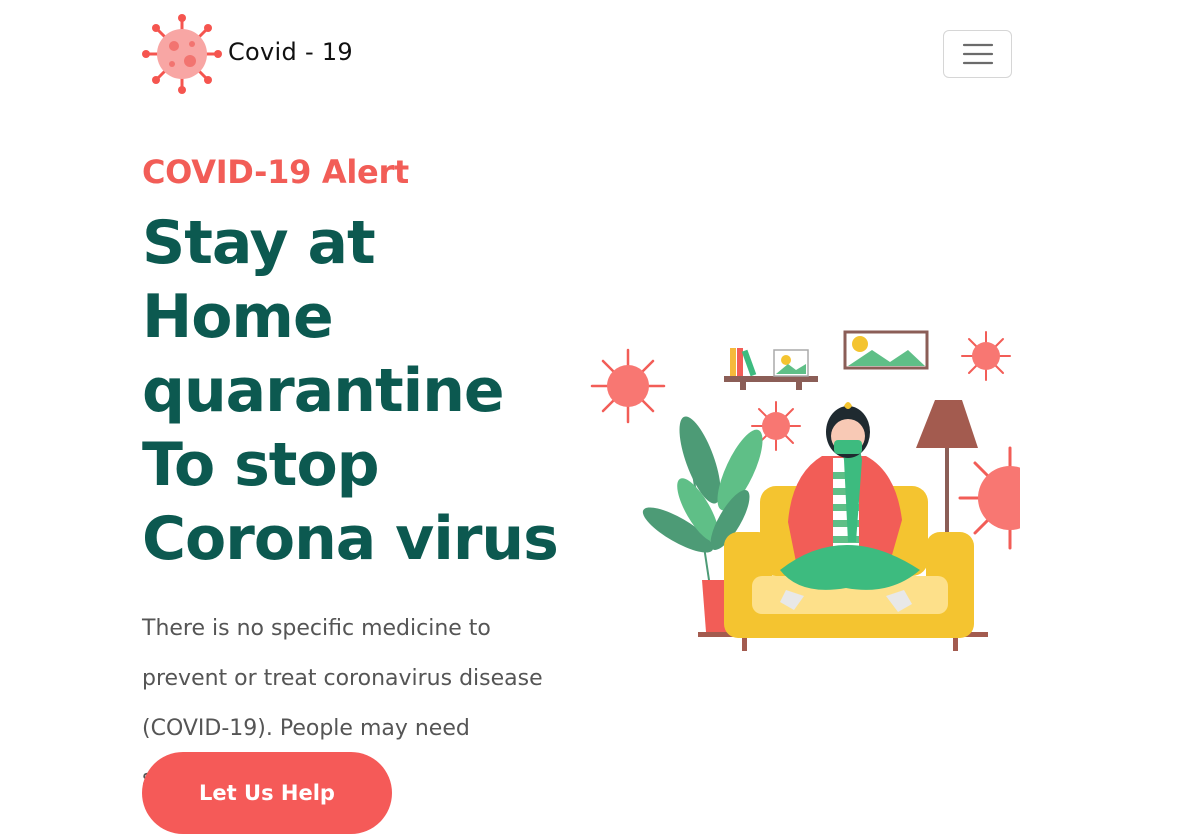 Image resolution: width=1204 pixels, height=839 pixels. What do you see at coordinates (577, 54) in the screenshot?
I see `navbar: Covid - 19` at bounding box center [577, 54].